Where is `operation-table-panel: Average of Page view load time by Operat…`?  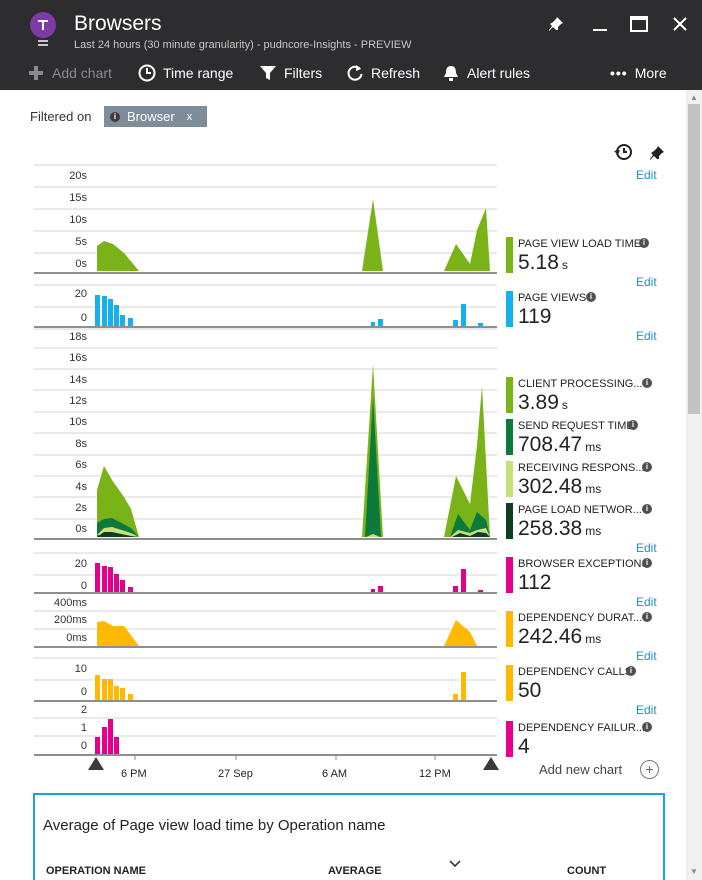
operation-table-panel: Average of Page view load time by Operat… is located at coordinates (349, 836).